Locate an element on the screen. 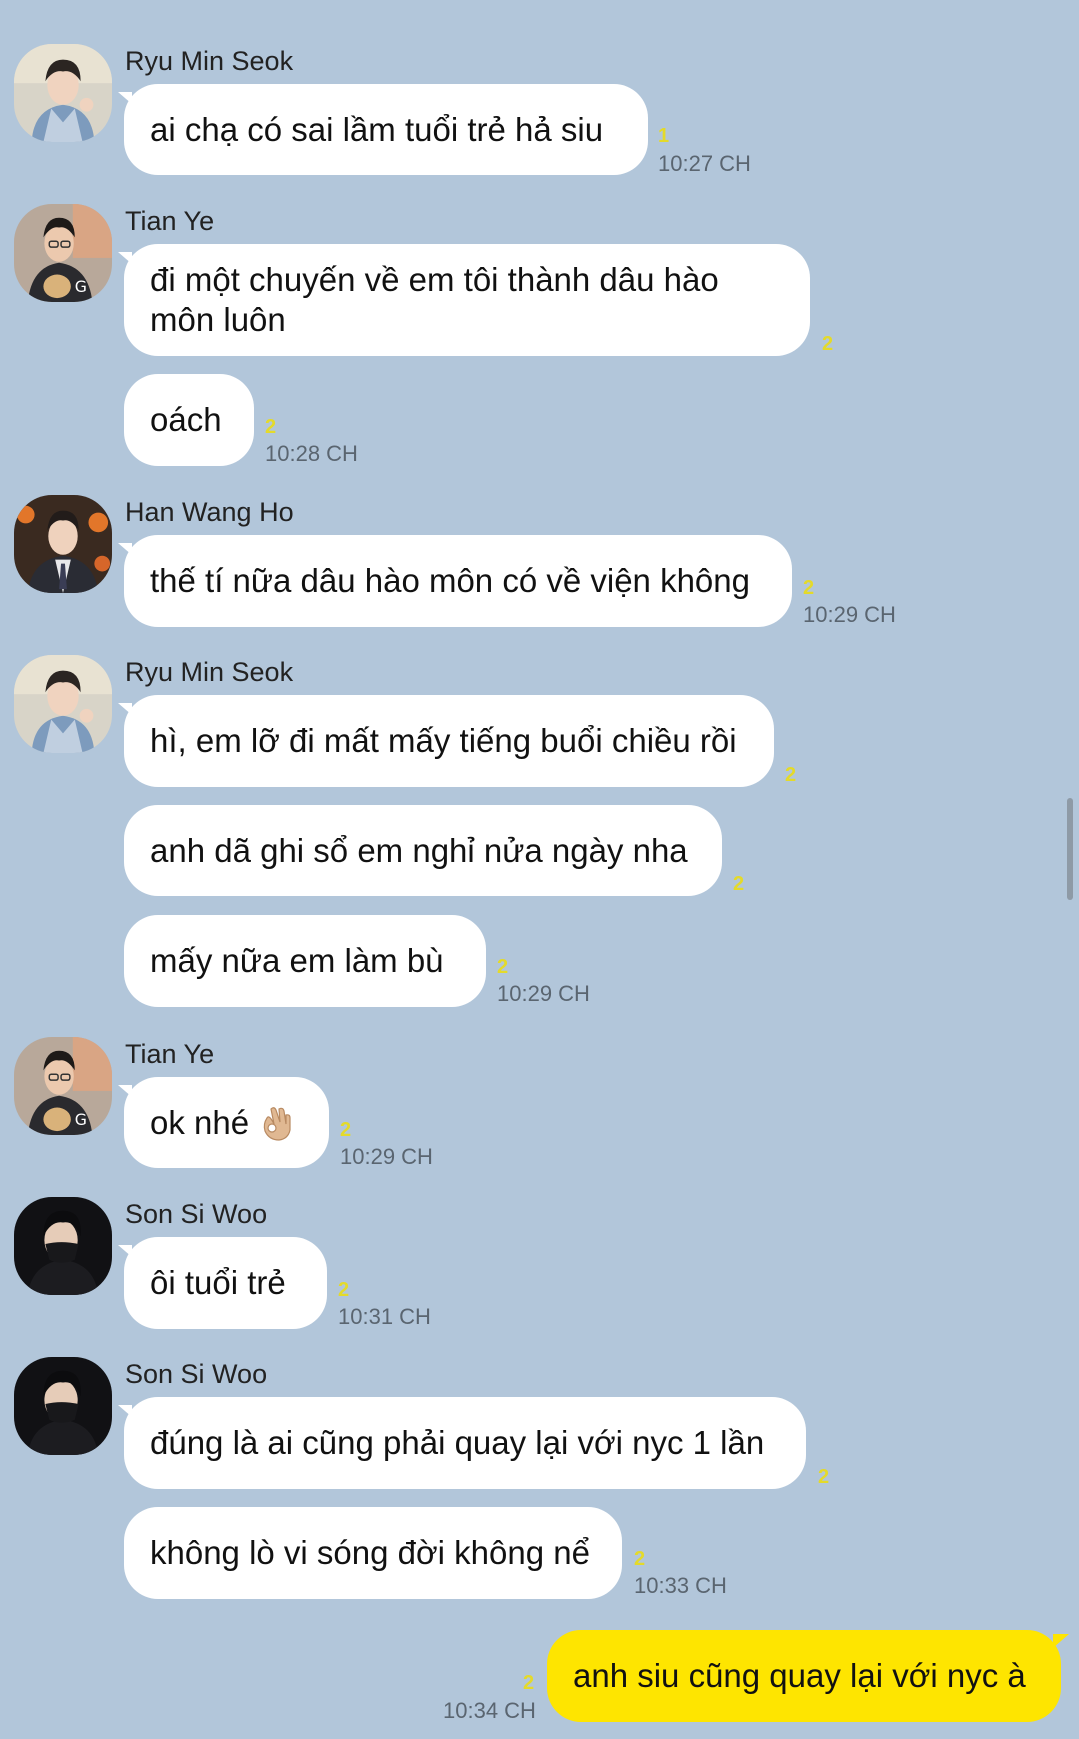 This screenshot has height=1739, width=1079. message-text: anh dã ghi sổ em nghỉ nửa ngày nha is located at coordinates (419, 850).